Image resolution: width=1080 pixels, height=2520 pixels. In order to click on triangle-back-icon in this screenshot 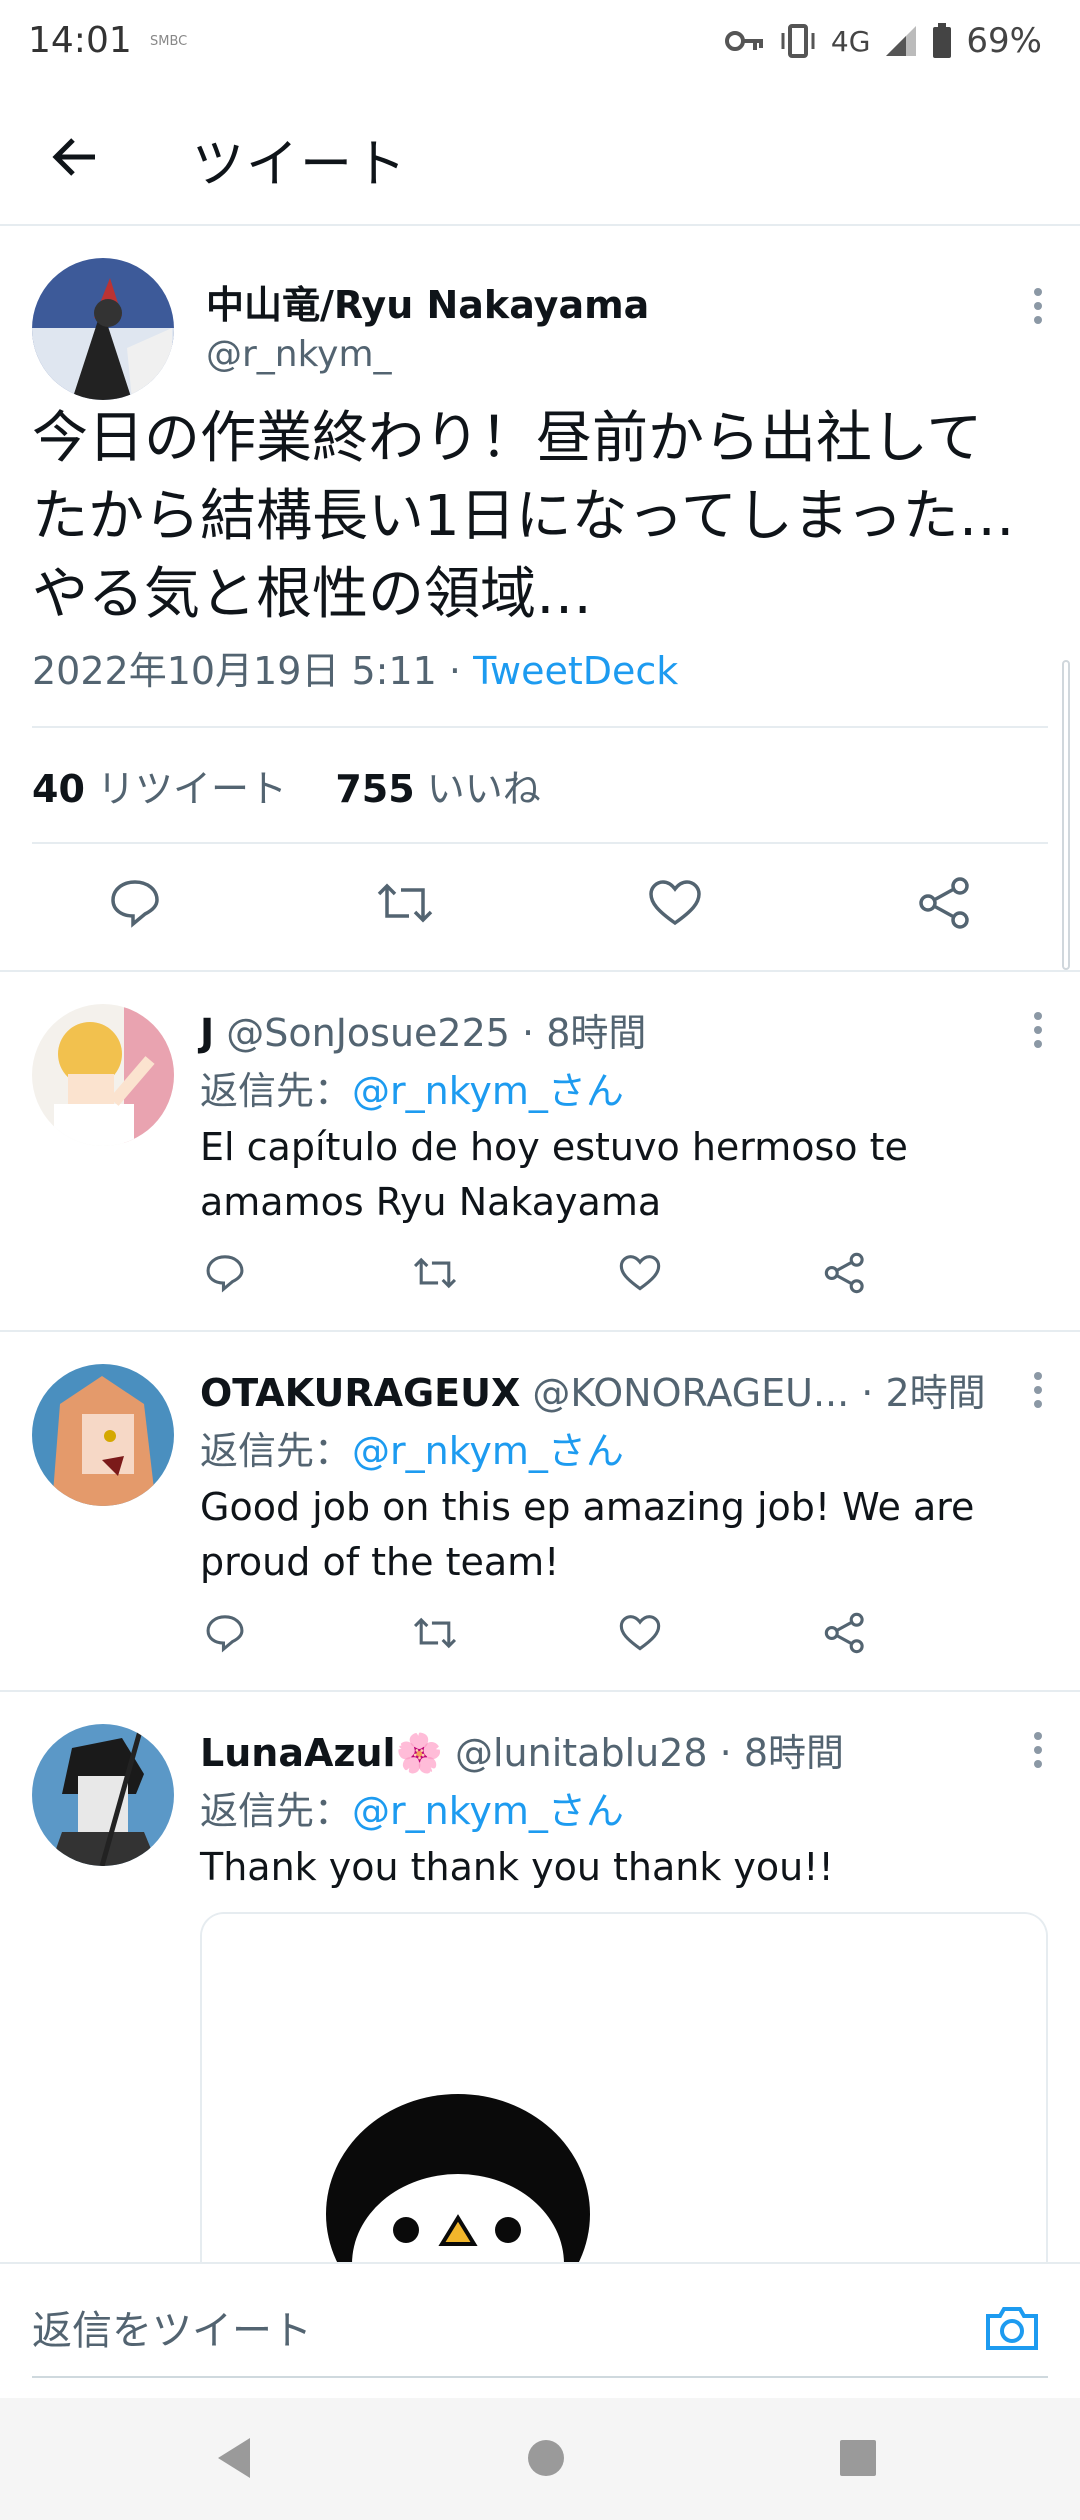, I will do `click(234, 2458)`.